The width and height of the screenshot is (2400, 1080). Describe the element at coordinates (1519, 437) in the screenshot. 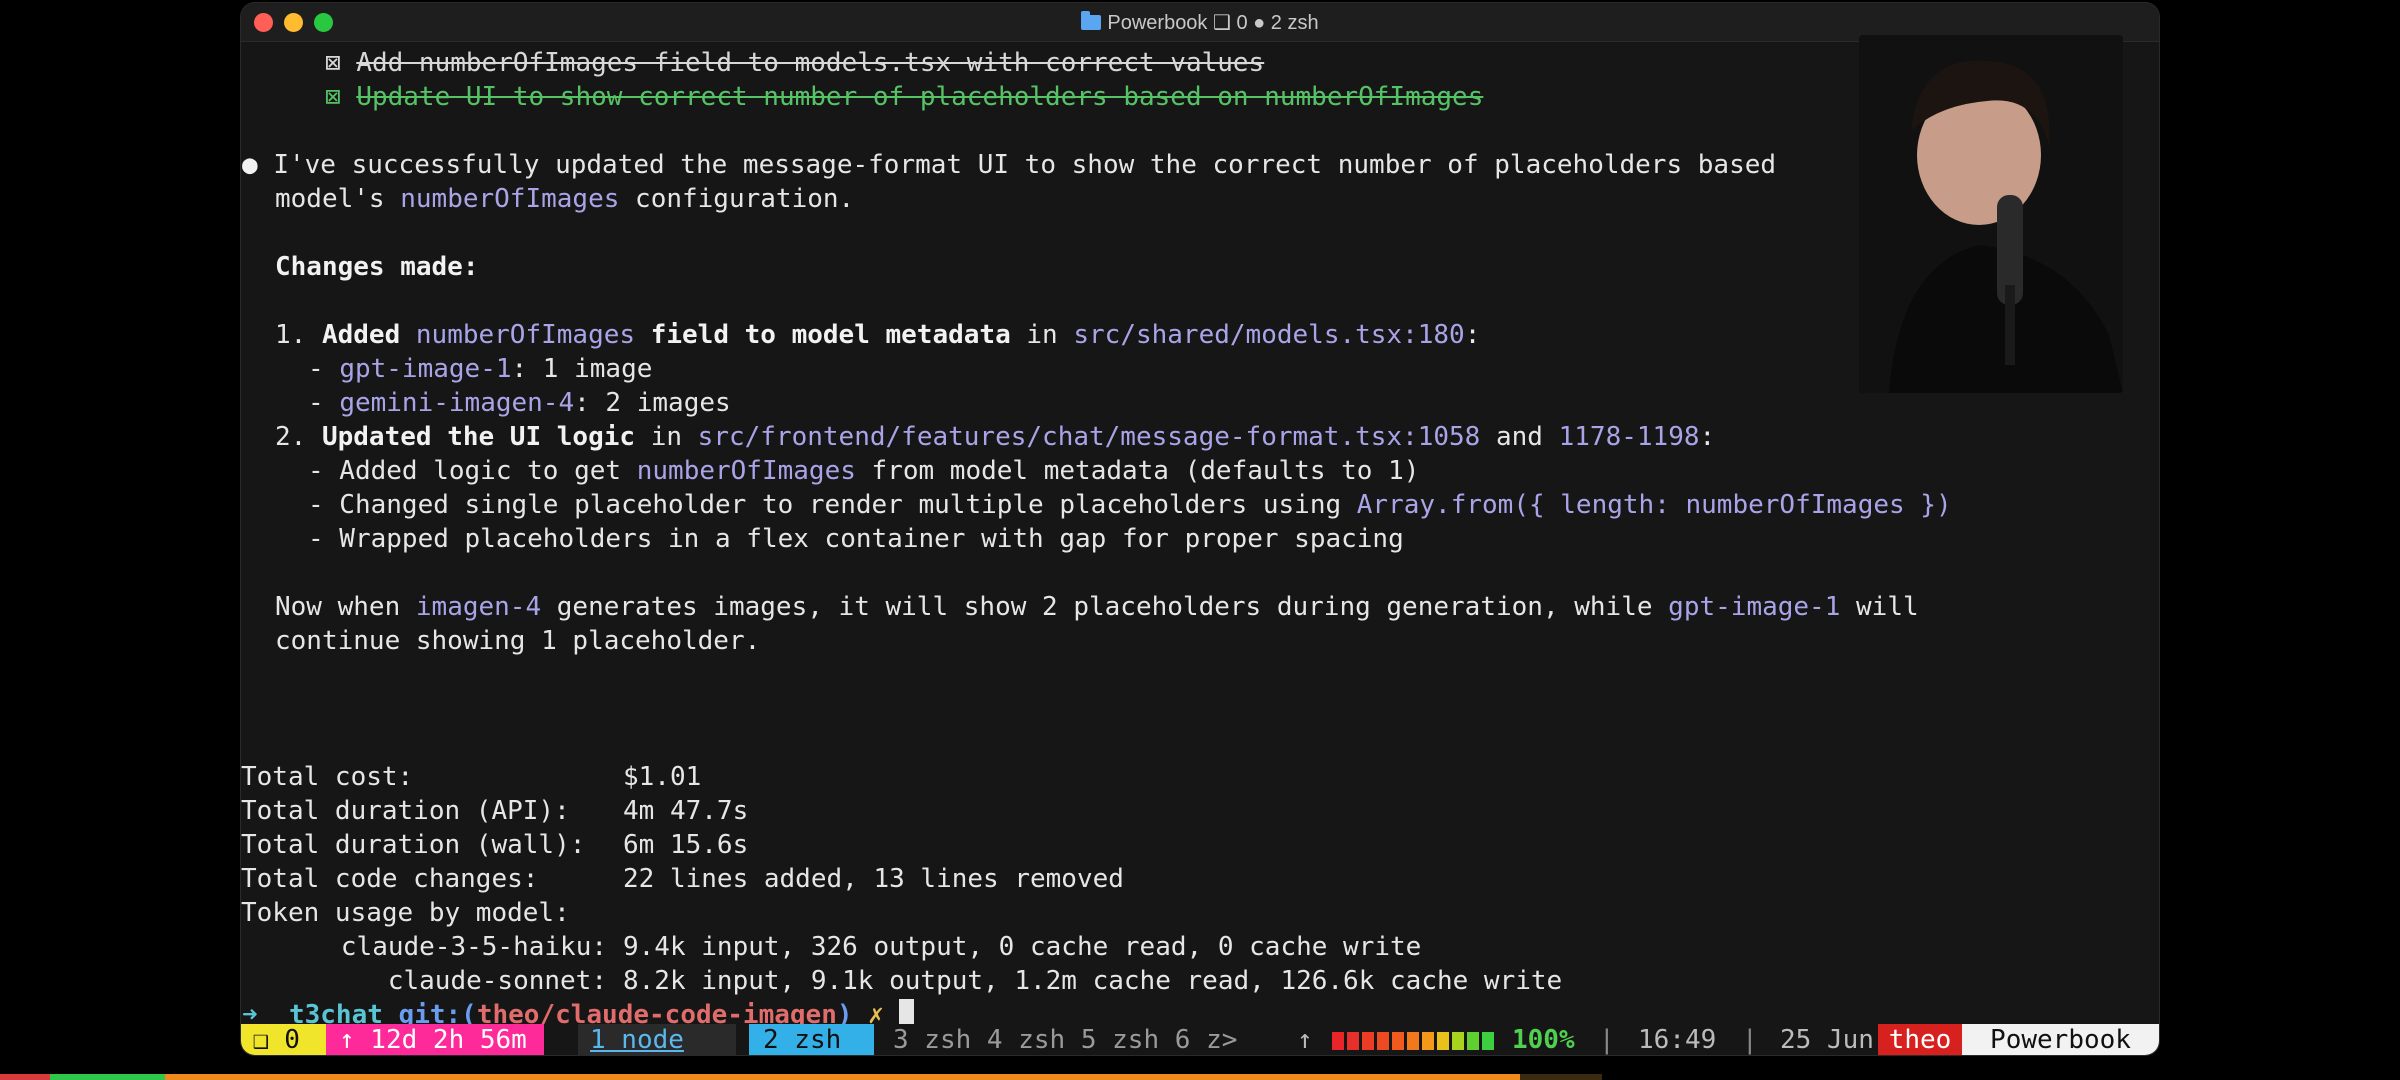

I see `list-text: and` at that location.